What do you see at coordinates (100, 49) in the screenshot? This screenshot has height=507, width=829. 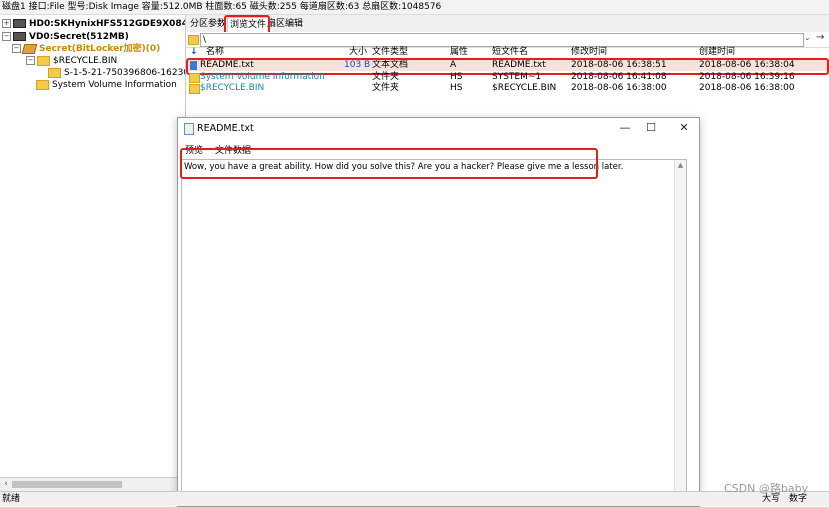 I see `tree-item-label: Secret(BitLocker加密)(0)` at bounding box center [100, 49].